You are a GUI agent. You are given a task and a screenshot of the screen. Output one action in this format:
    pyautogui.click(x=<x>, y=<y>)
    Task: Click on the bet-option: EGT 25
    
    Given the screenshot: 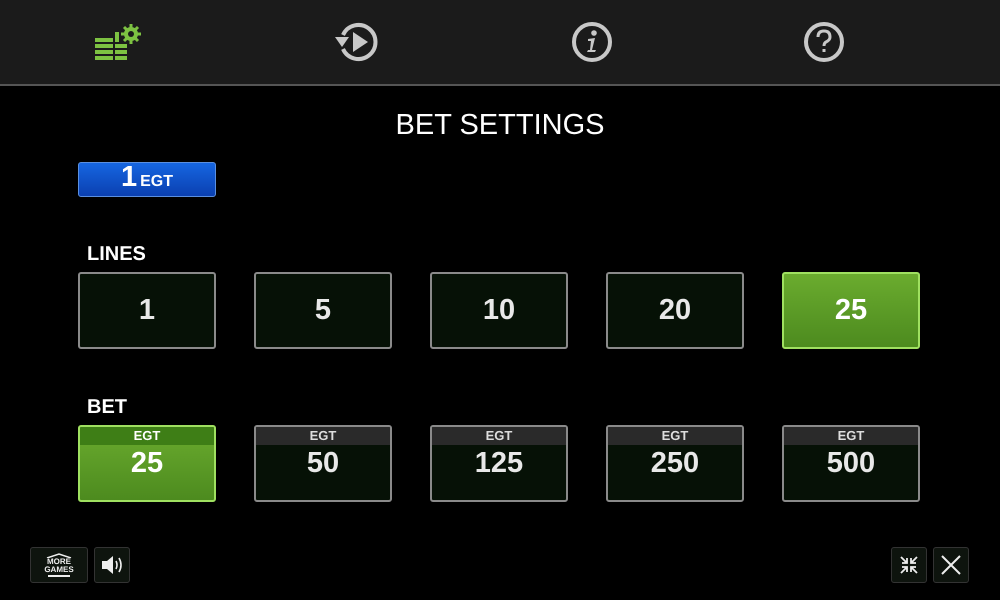 What is the action you would take?
    pyautogui.click(x=147, y=463)
    